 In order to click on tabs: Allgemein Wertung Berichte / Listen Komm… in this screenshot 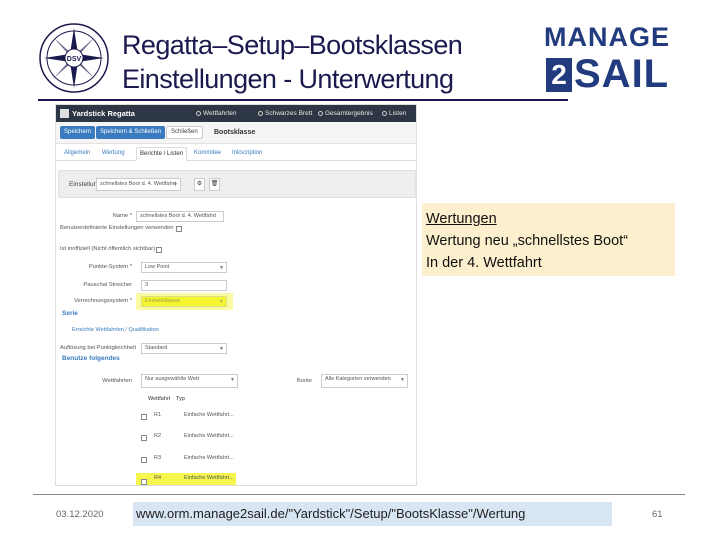, I will do `click(236, 154)`.